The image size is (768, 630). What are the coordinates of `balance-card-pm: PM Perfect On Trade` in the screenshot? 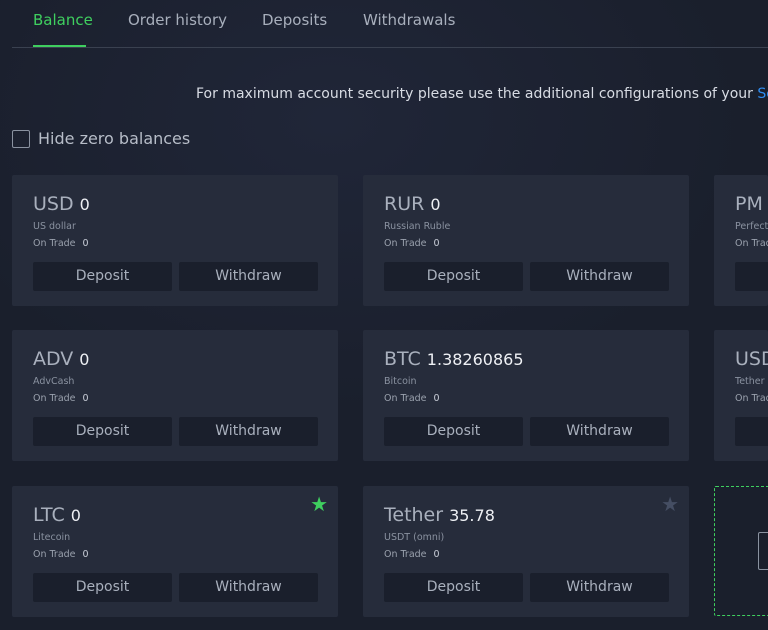 It's located at (741, 240).